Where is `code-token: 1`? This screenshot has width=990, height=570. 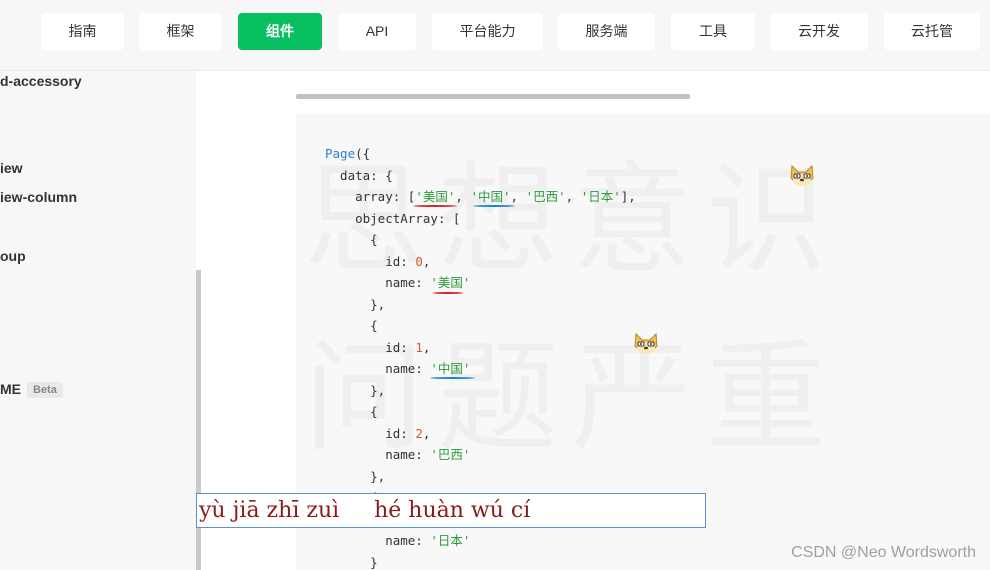
code-token: 1 is located at coordinates (419, 347).